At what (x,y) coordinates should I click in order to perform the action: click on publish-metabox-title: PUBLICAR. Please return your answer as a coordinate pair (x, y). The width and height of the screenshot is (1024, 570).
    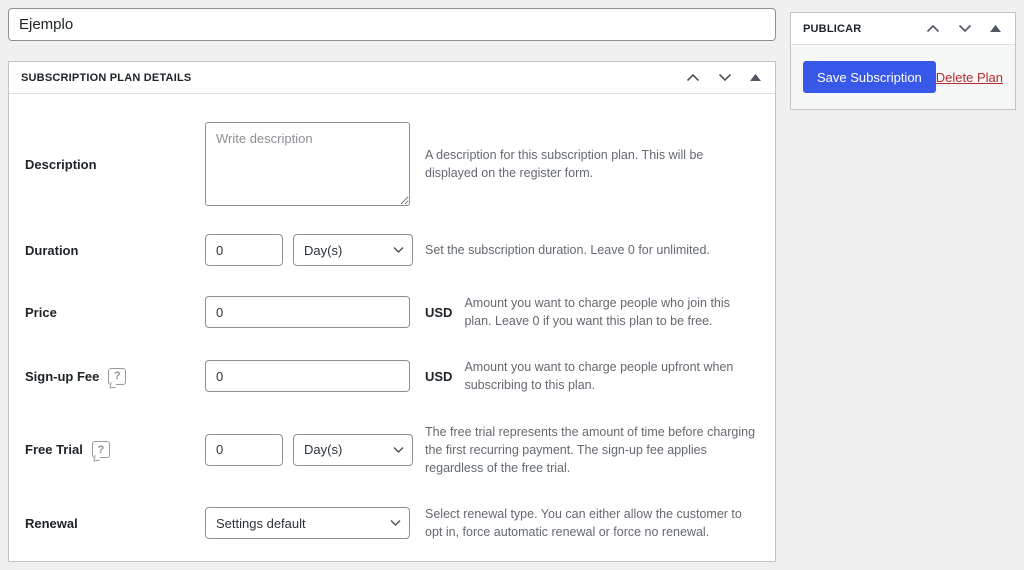
    Looking at the image, I should click on (832, 28).